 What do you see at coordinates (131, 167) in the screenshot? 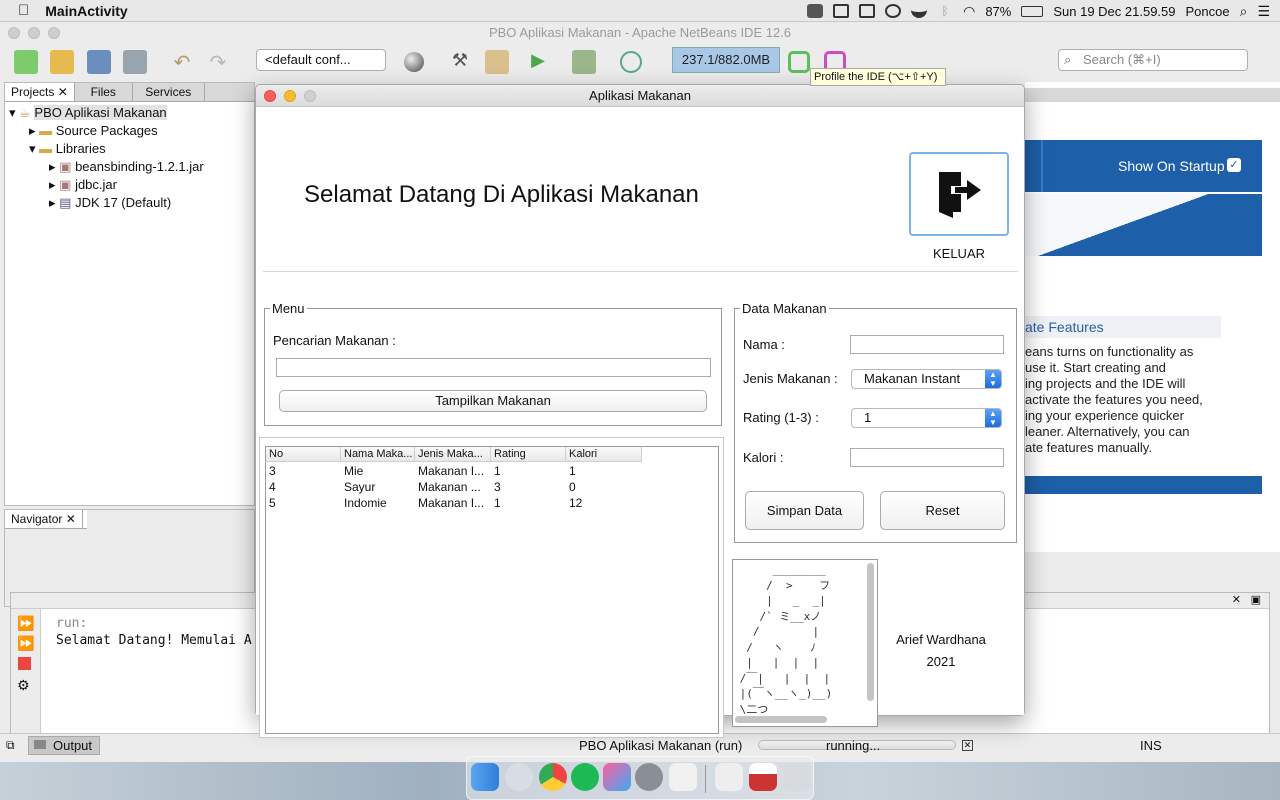
I see `tree-lib-item: ▸ ▣ beansbinding-1.2.1.jar` at bounding box center [131, 167].